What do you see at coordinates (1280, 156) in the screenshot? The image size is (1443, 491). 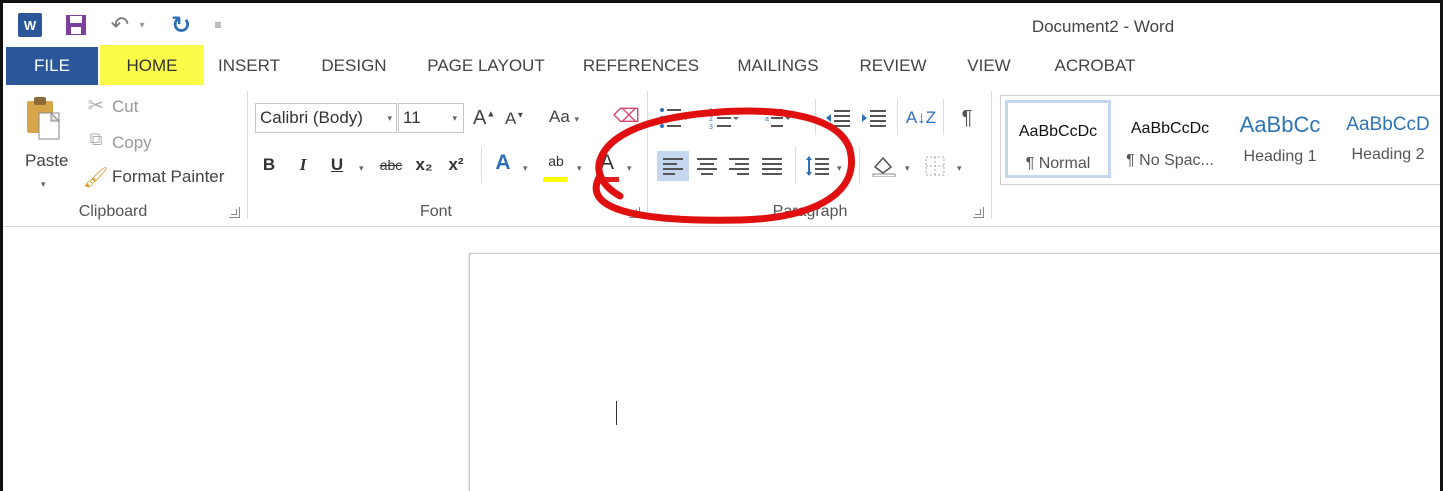 I see `style-name: Heading 1` at bounding box center [1280, 156].